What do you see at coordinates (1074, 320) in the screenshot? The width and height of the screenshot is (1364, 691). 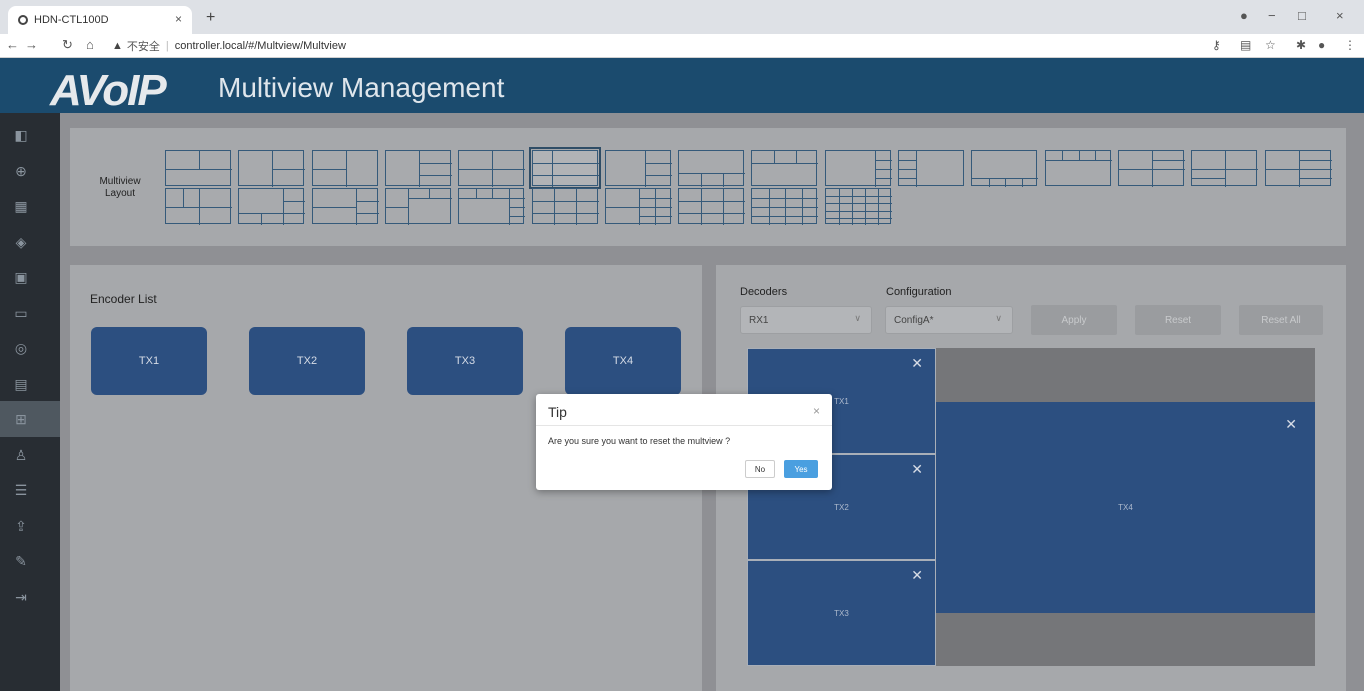 I see `apply-button: Apply` at bounding box center [1074, 320].